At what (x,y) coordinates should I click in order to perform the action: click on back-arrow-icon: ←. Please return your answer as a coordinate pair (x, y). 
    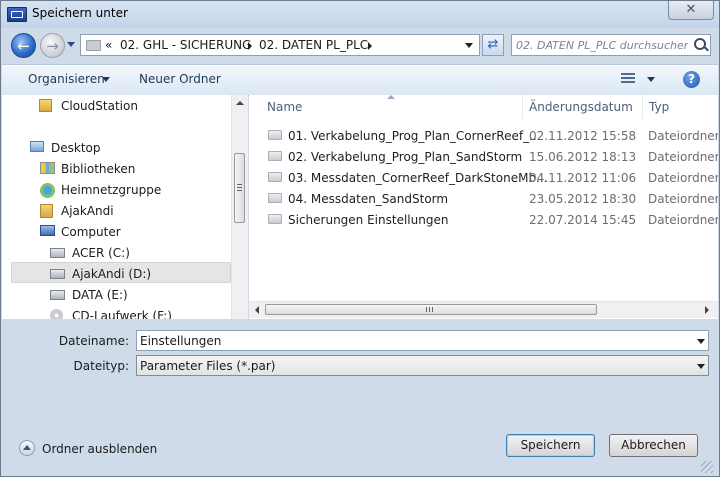
    Looking at the image, I should click on (23, 45).